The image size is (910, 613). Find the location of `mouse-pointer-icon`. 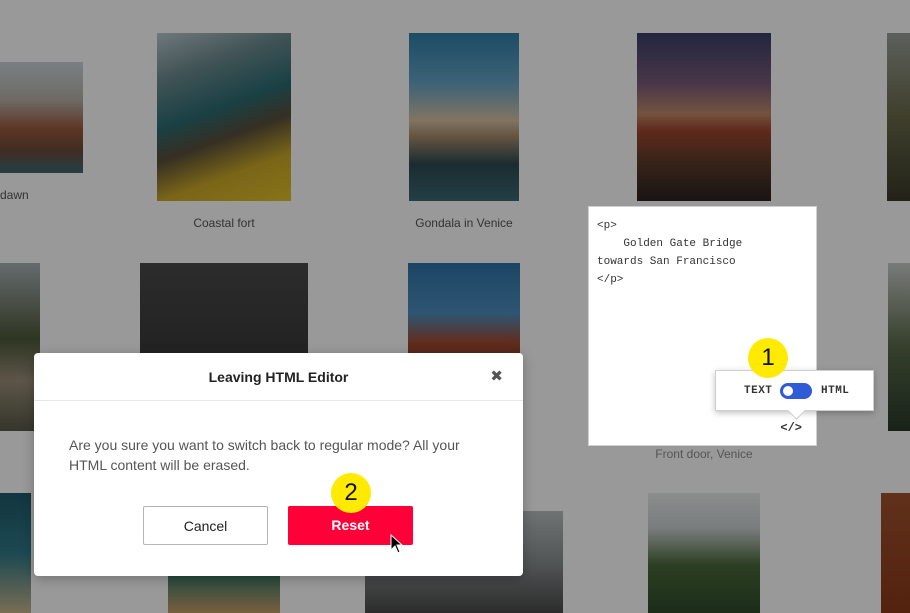

mouse-pointer-icon is located at coordinates (397, 544).